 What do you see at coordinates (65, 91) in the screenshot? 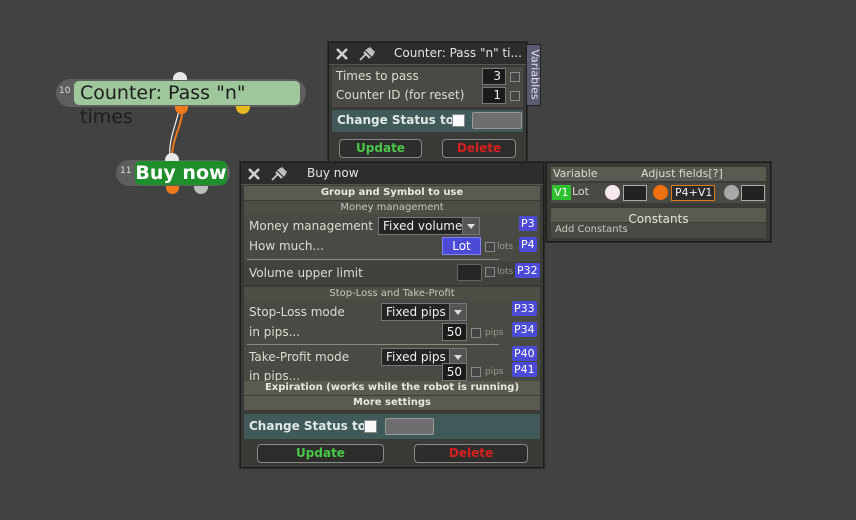
I see `block-number: 10` at bounding box center [65, 91].